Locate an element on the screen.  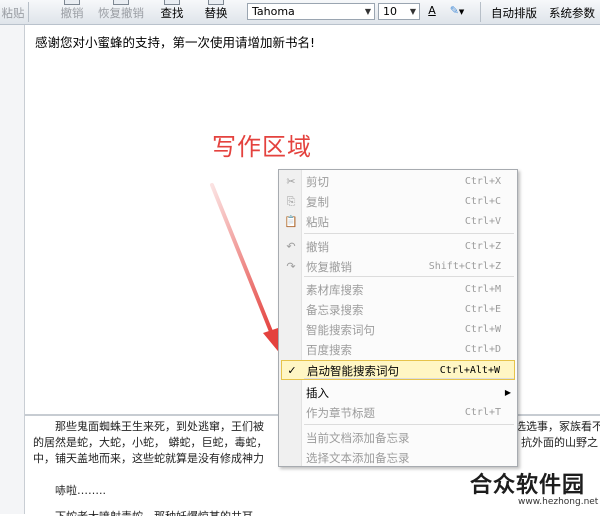
menu-item: 智能搜索词句 Ctrl+W is located at coordinates (398, 330).